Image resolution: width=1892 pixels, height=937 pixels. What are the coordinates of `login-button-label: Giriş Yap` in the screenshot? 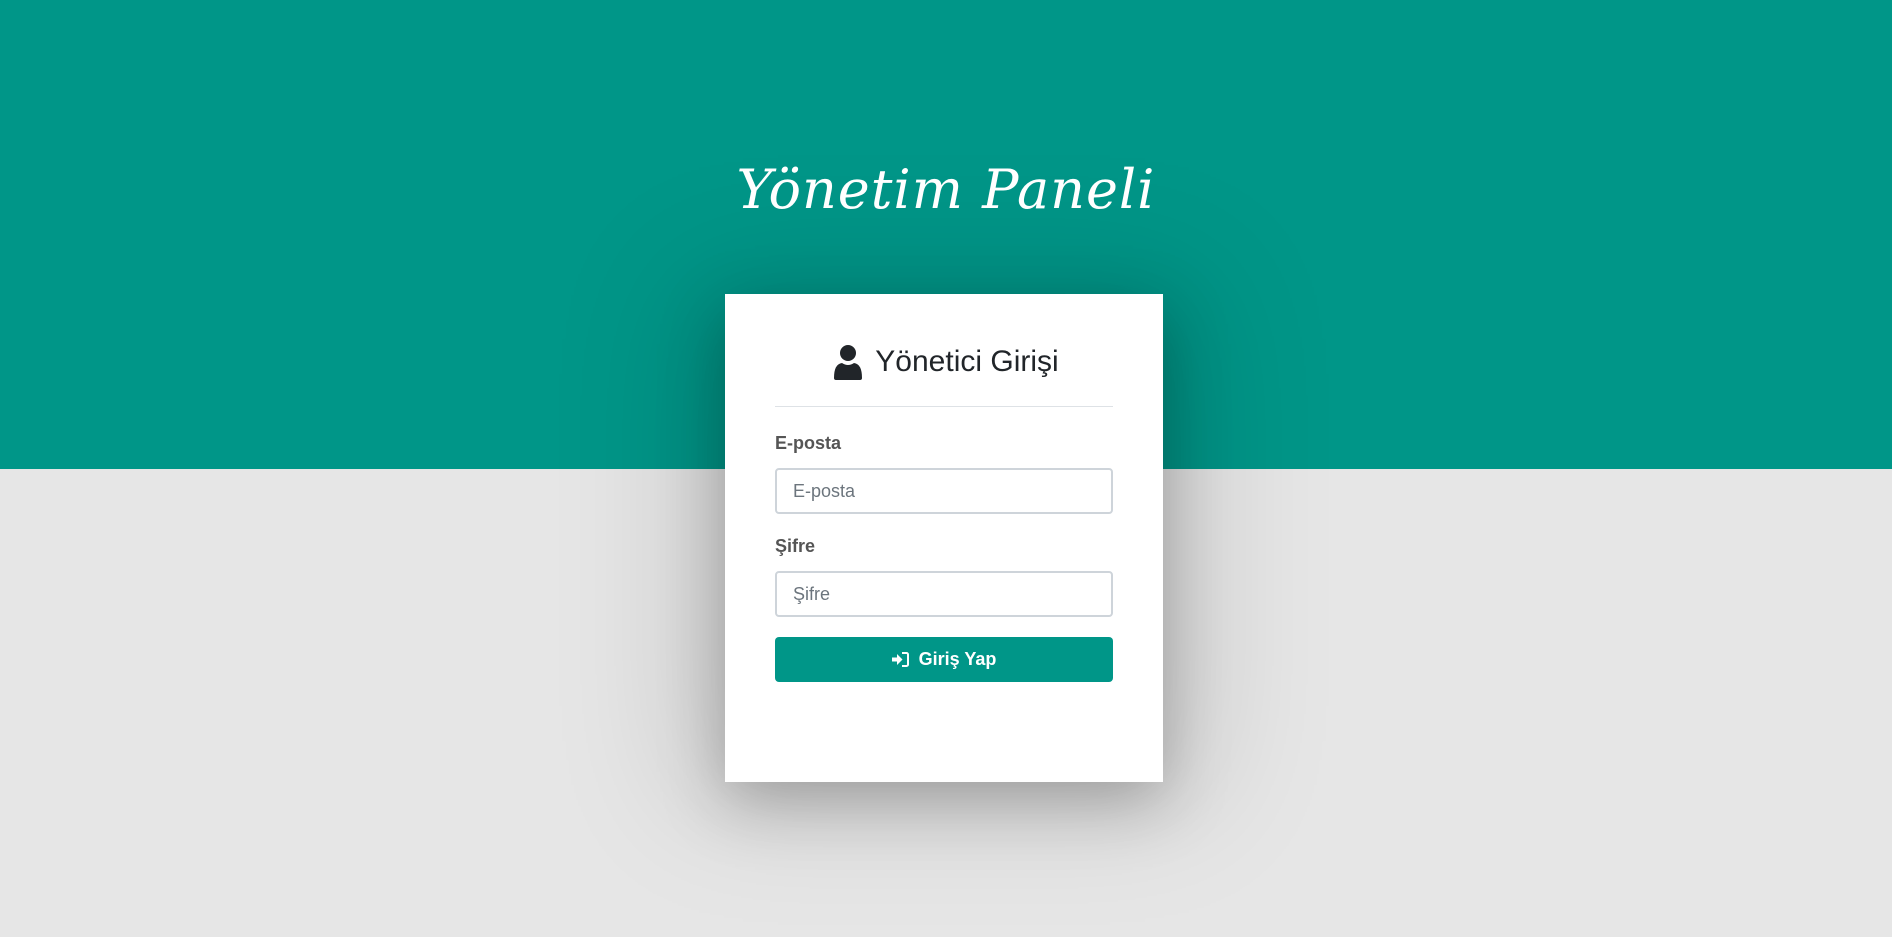 It's located at (957, 659).